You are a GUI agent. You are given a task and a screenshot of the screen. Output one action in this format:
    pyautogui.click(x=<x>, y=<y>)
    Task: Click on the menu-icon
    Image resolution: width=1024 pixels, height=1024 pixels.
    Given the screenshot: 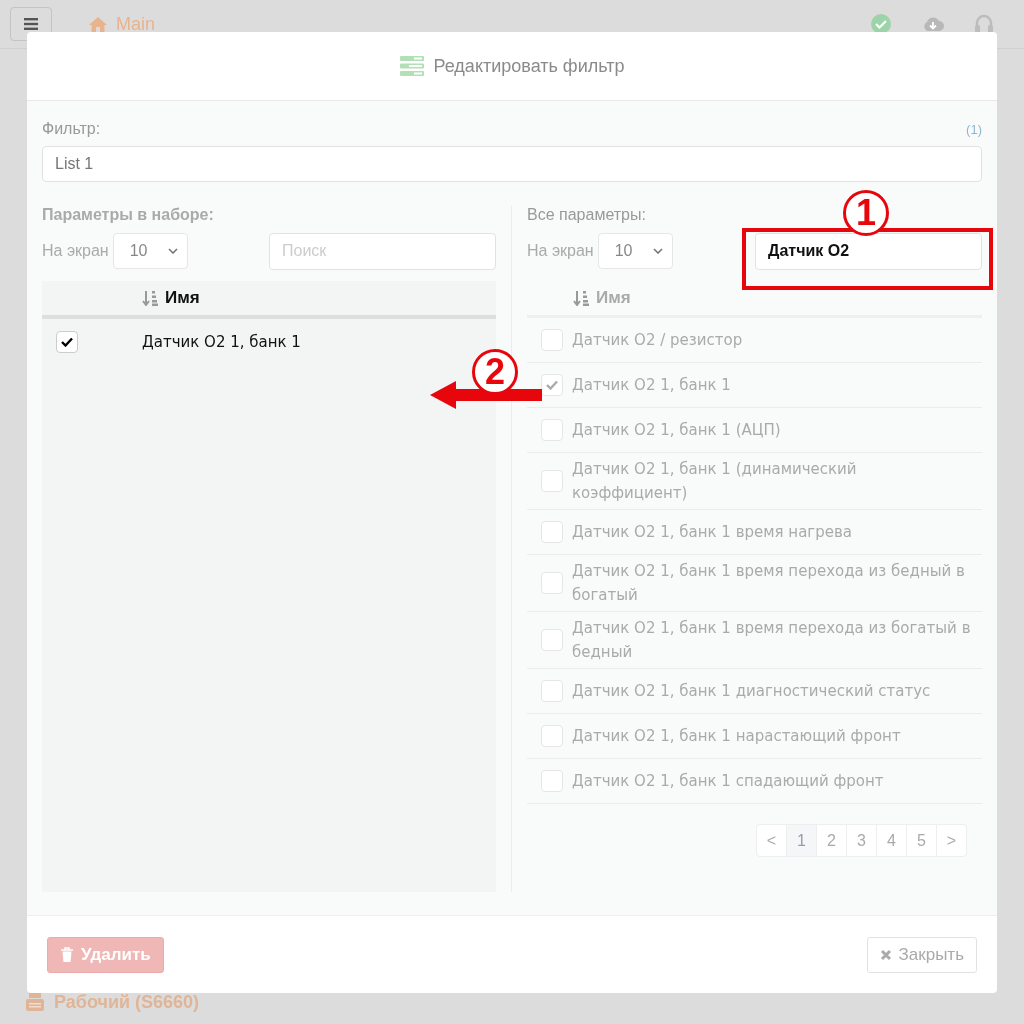 What is the action you would take?
    pyautogui.click(x=31, y=24)
    